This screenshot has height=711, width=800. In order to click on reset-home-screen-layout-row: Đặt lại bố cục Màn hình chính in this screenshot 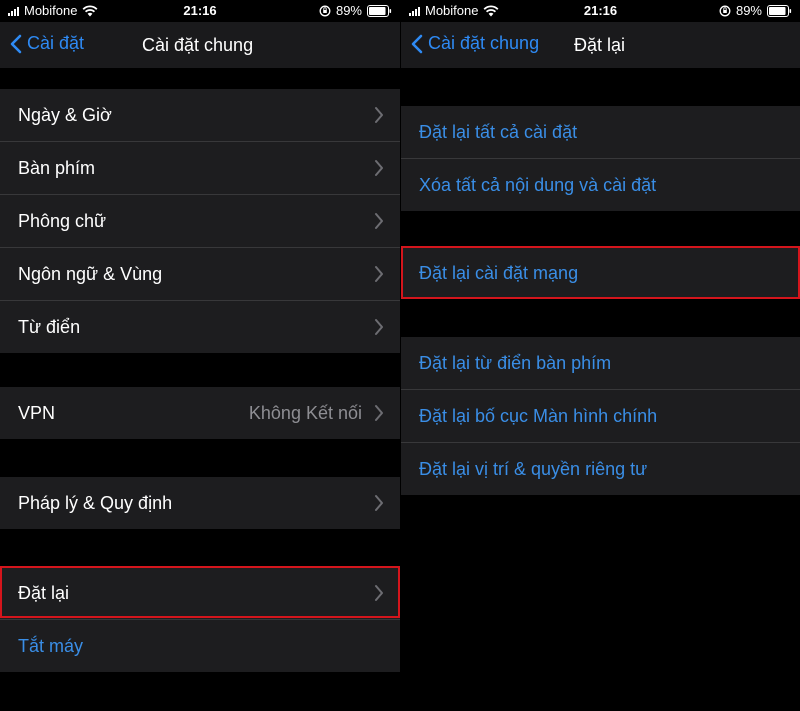, I will do `click(600, 416)`.